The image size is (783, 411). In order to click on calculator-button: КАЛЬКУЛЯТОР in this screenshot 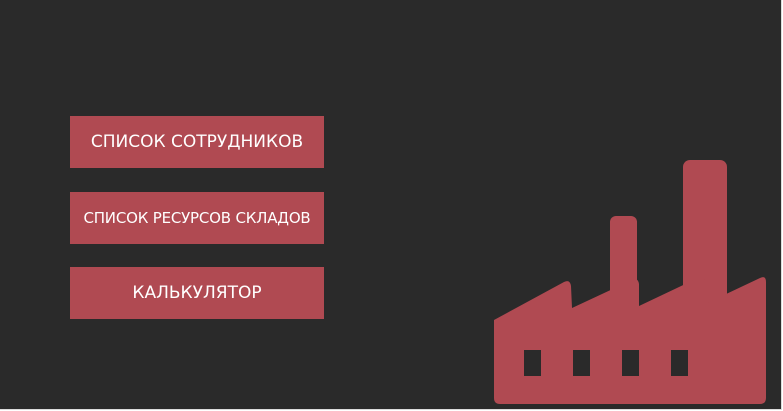, I will do `click(197, 293)`.